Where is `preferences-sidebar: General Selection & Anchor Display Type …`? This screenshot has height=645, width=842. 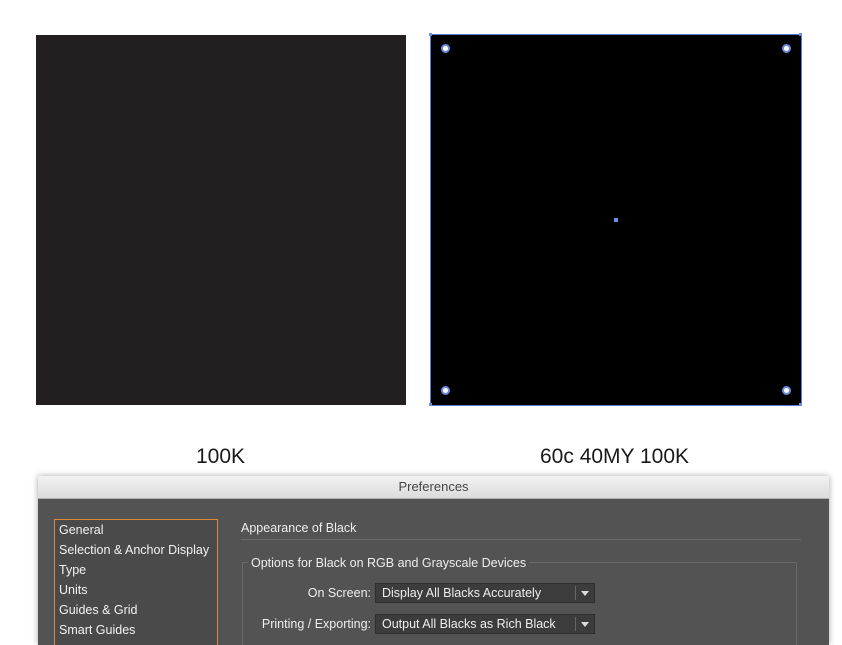
preferences-sidebar: General Selection & Anchor Display Type … is located at coordinates (136, 582).